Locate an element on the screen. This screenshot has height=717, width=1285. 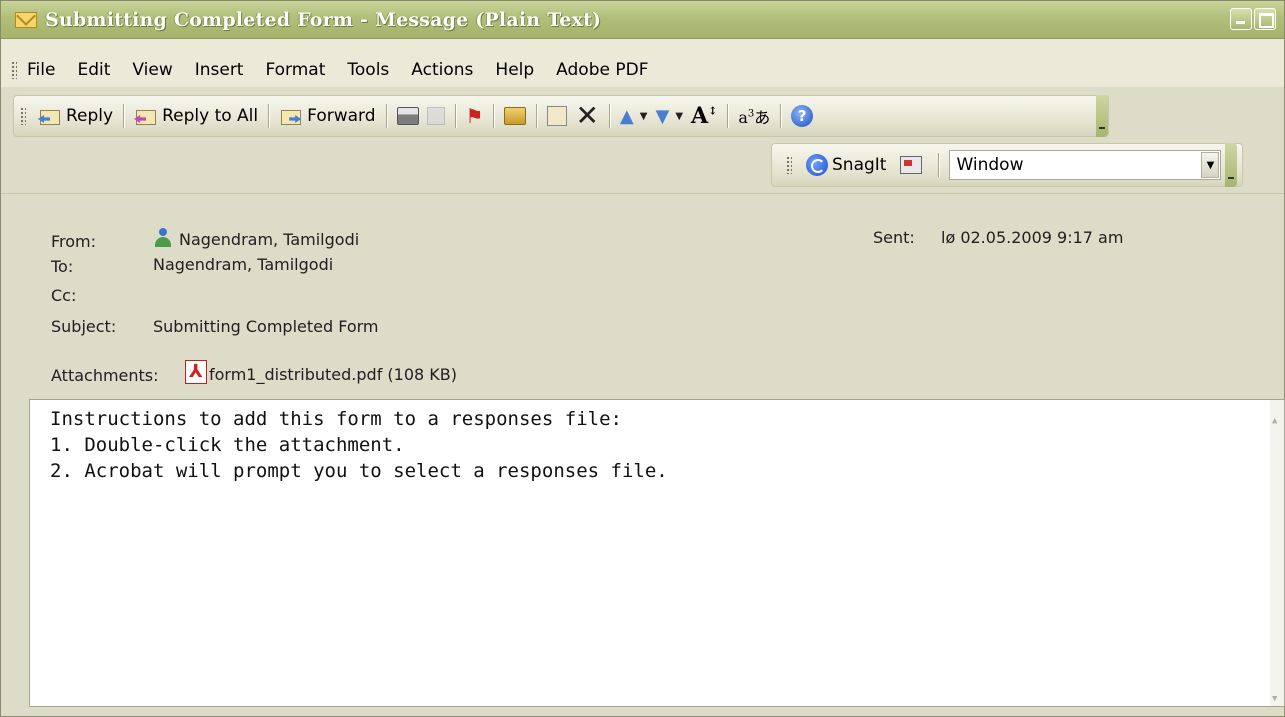
pdf-file-icon is located at coordinates (196, 372).